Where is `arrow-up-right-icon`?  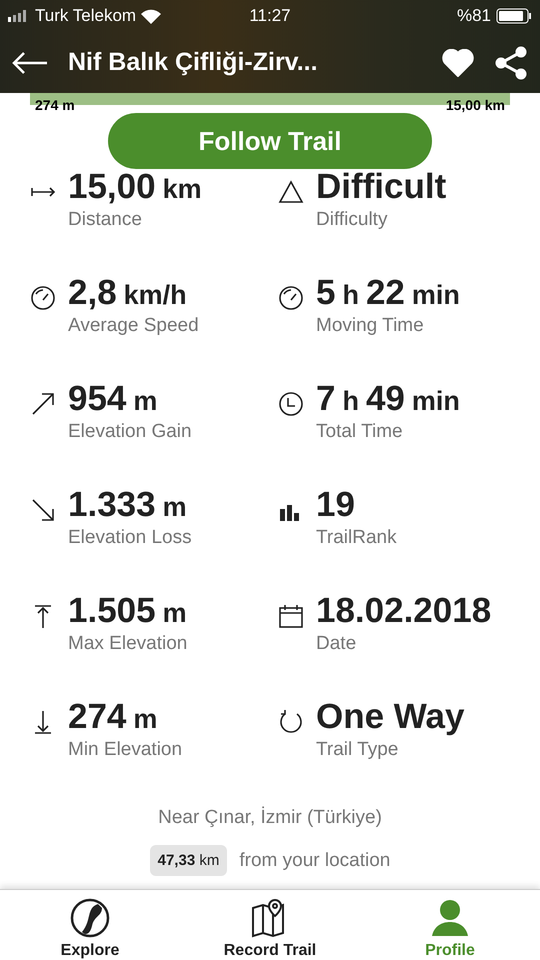 arrow-up-right-icon is located at coordinates (43, 404).